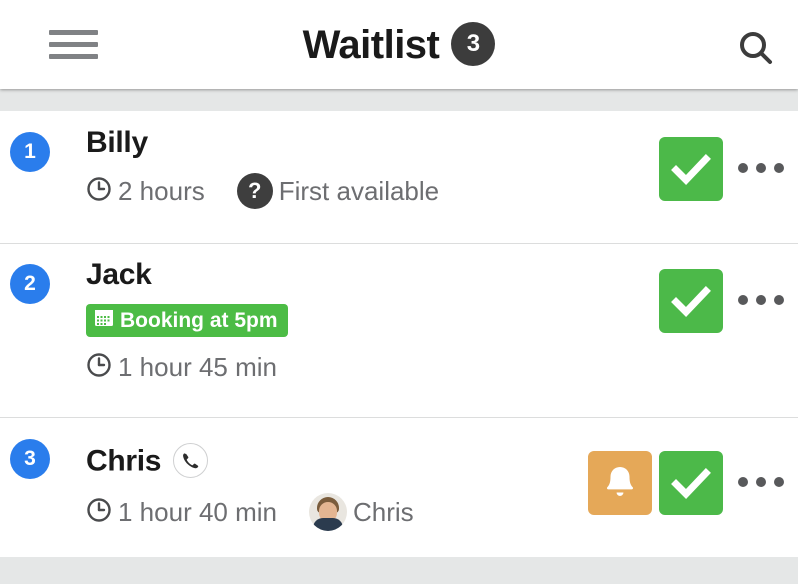 The image size is (798, 584). I want to click on notify-button, so click(620, 483).